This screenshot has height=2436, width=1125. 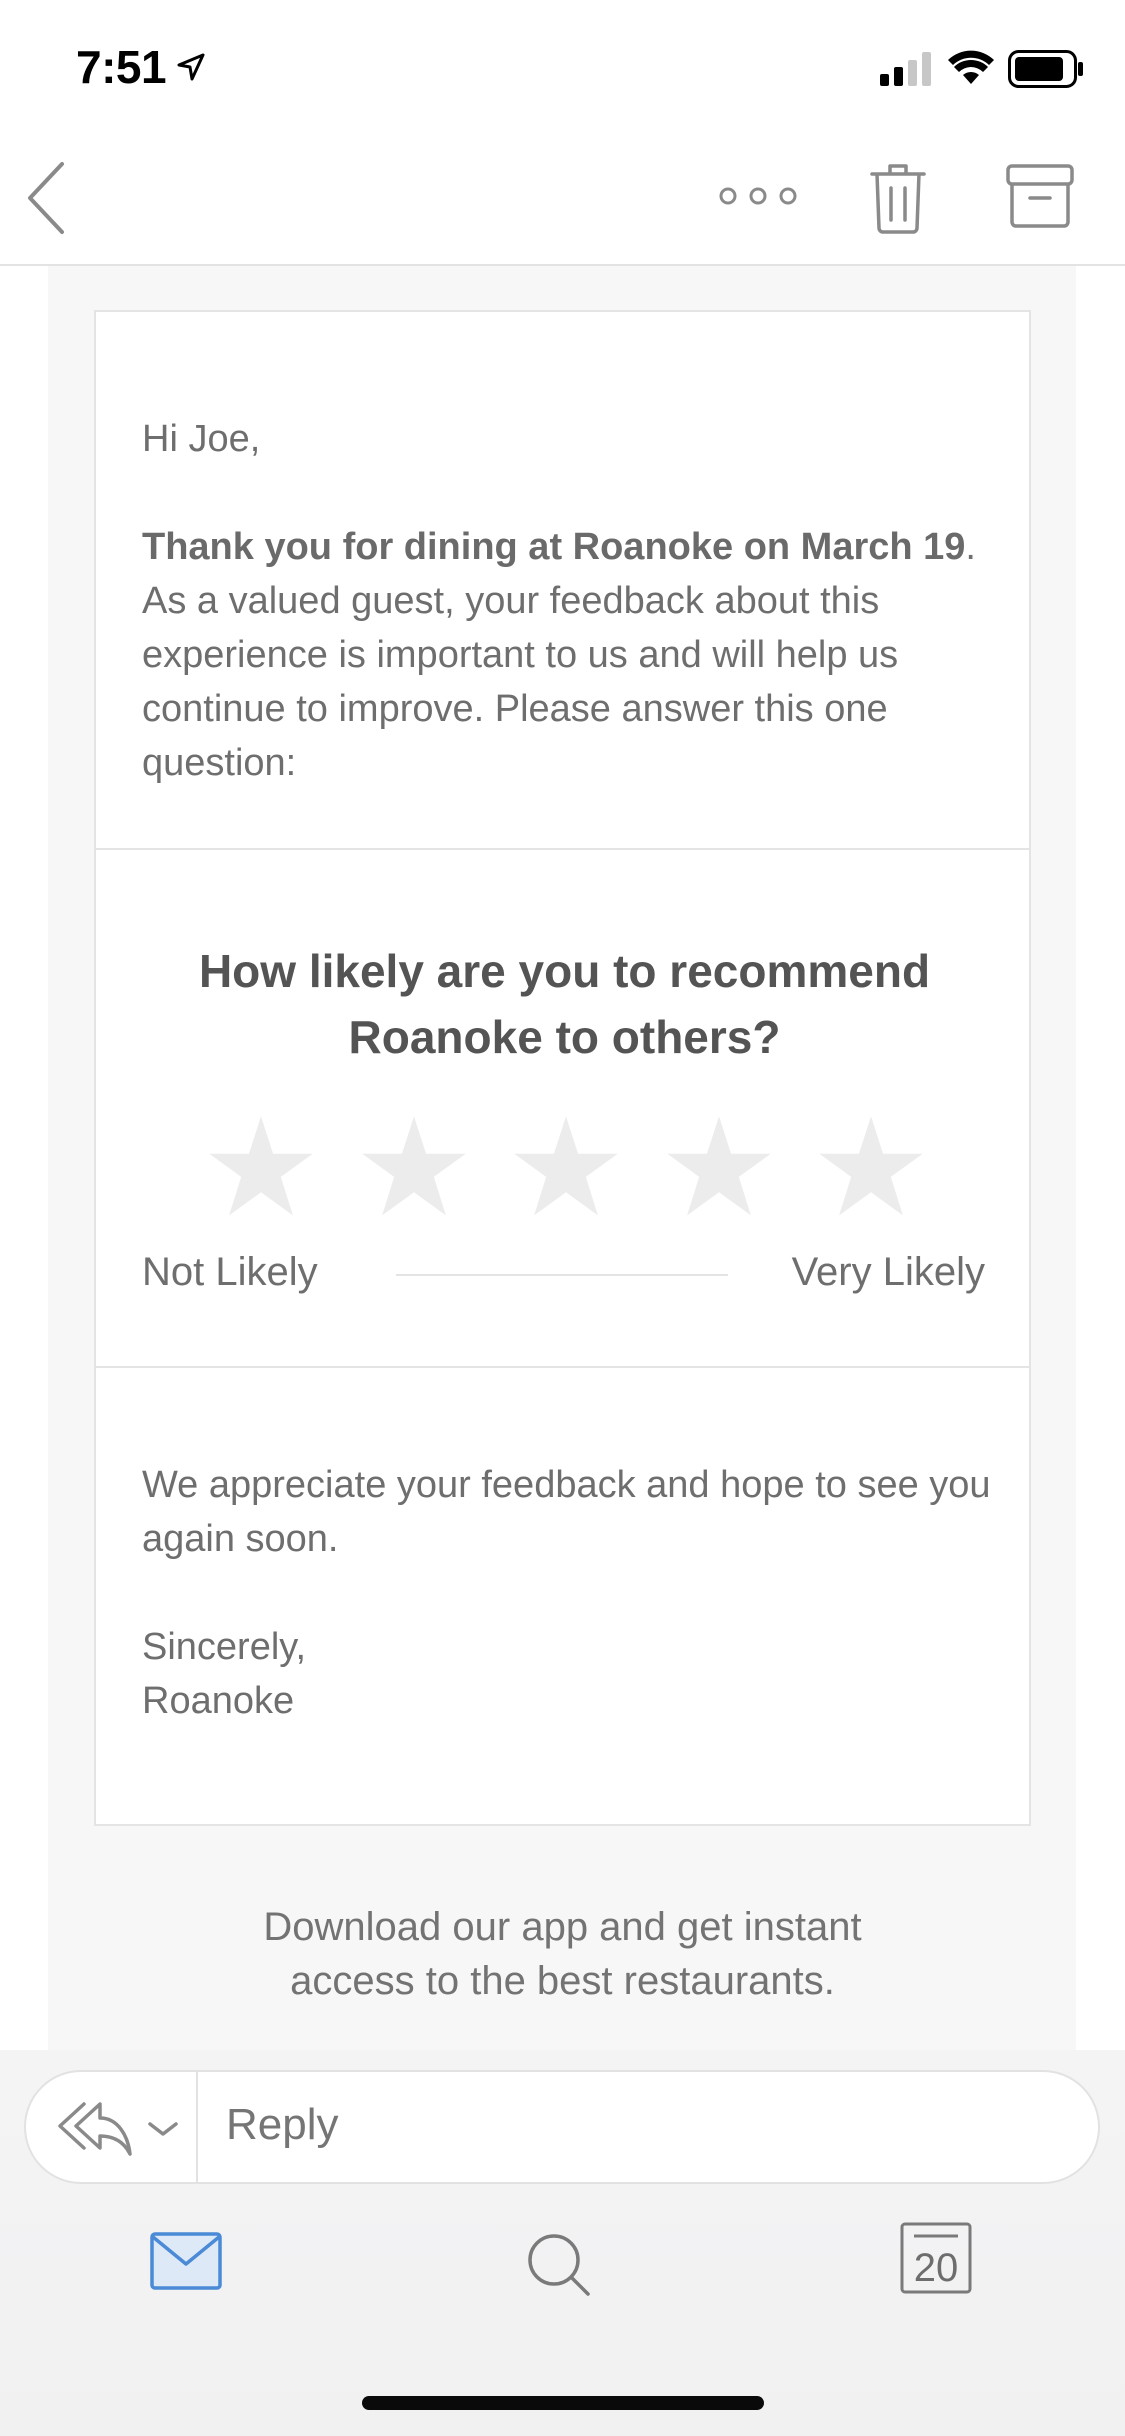 I want to click on download-line-2: access to the best restaurants., so click(x=562, y=1981).